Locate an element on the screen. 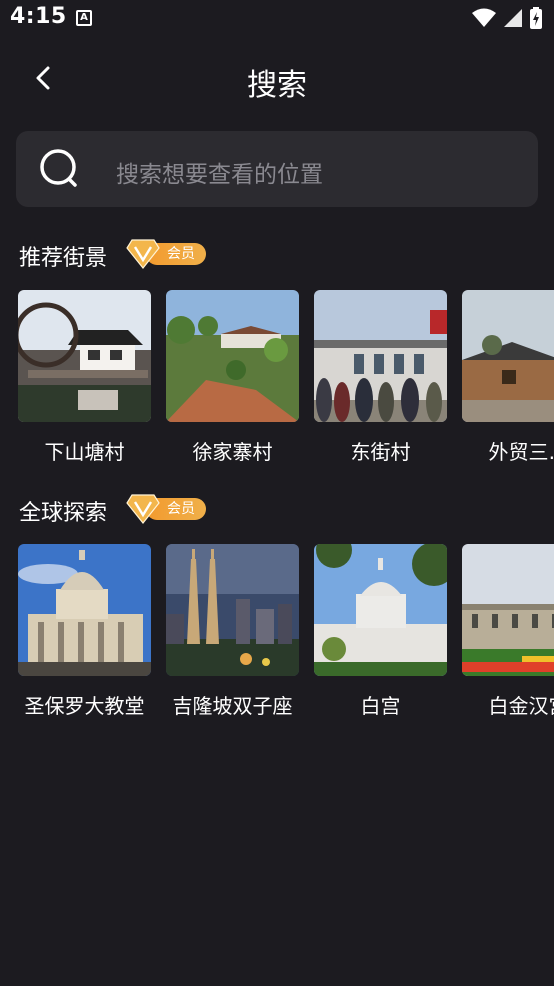 This screenshot has width=554, height=986. card-buckingham: 白金汉宫 is located at coordinates (508, 631).